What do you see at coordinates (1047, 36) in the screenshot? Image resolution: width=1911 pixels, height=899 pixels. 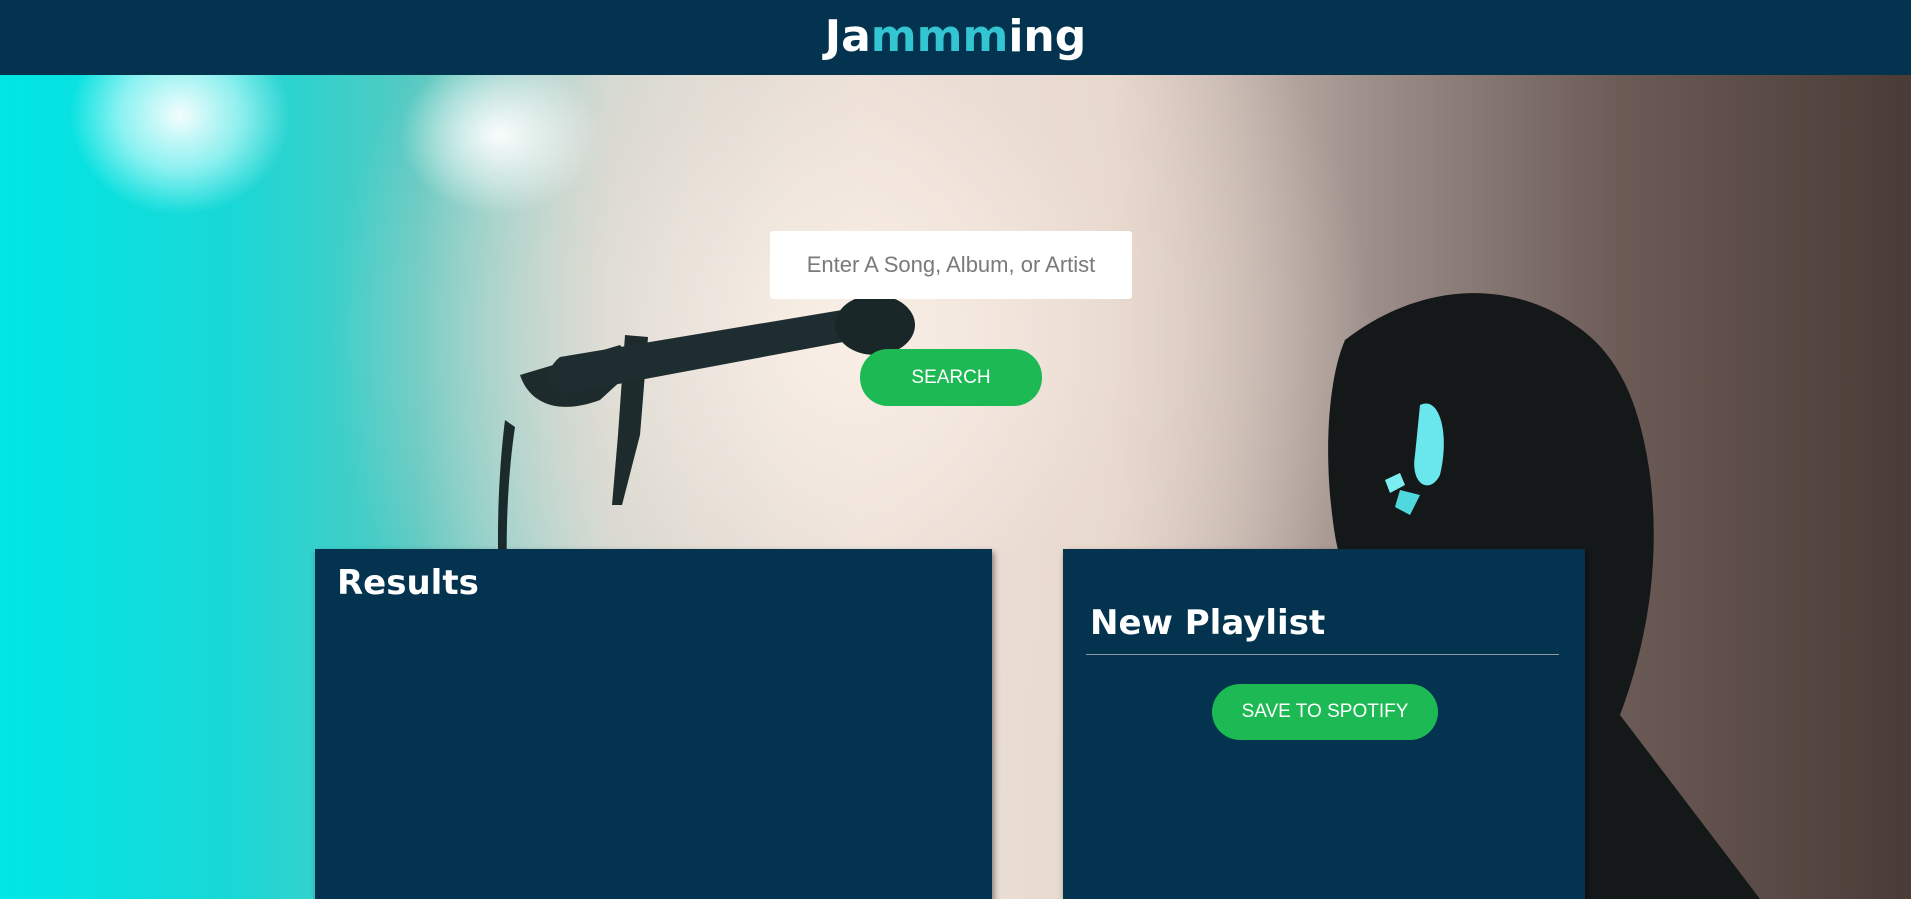 I see `logo-suffix: ing` at bounding box center [1047, 36].